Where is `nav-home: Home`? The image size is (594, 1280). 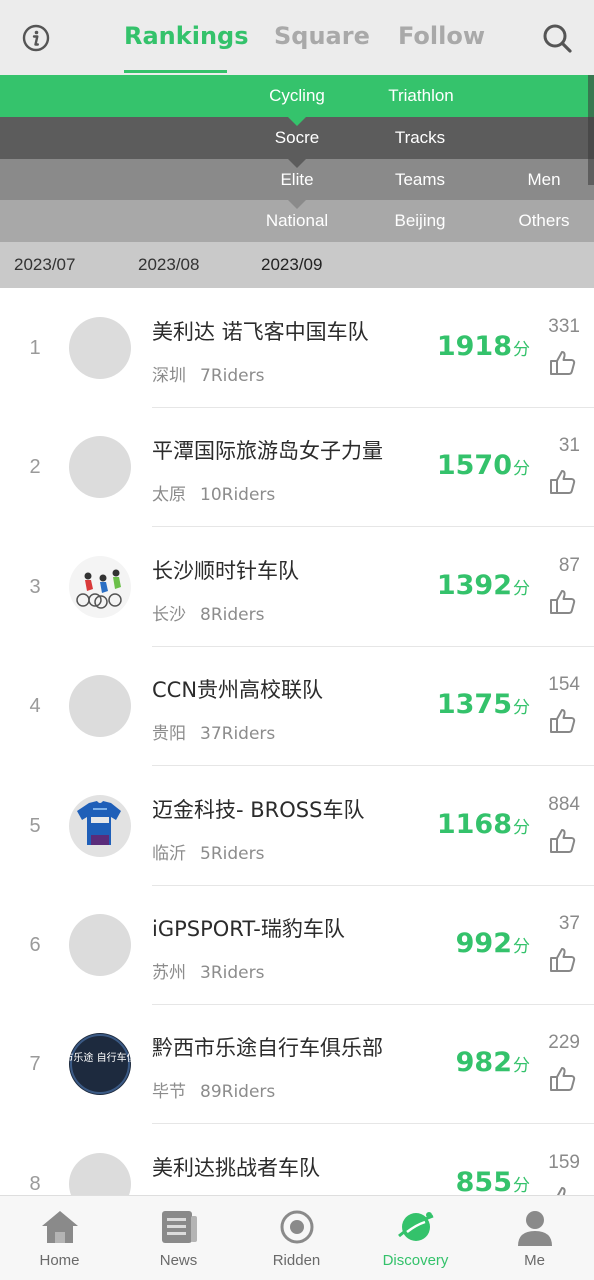
nav-home: Home is located at coordinates (59, 1238).